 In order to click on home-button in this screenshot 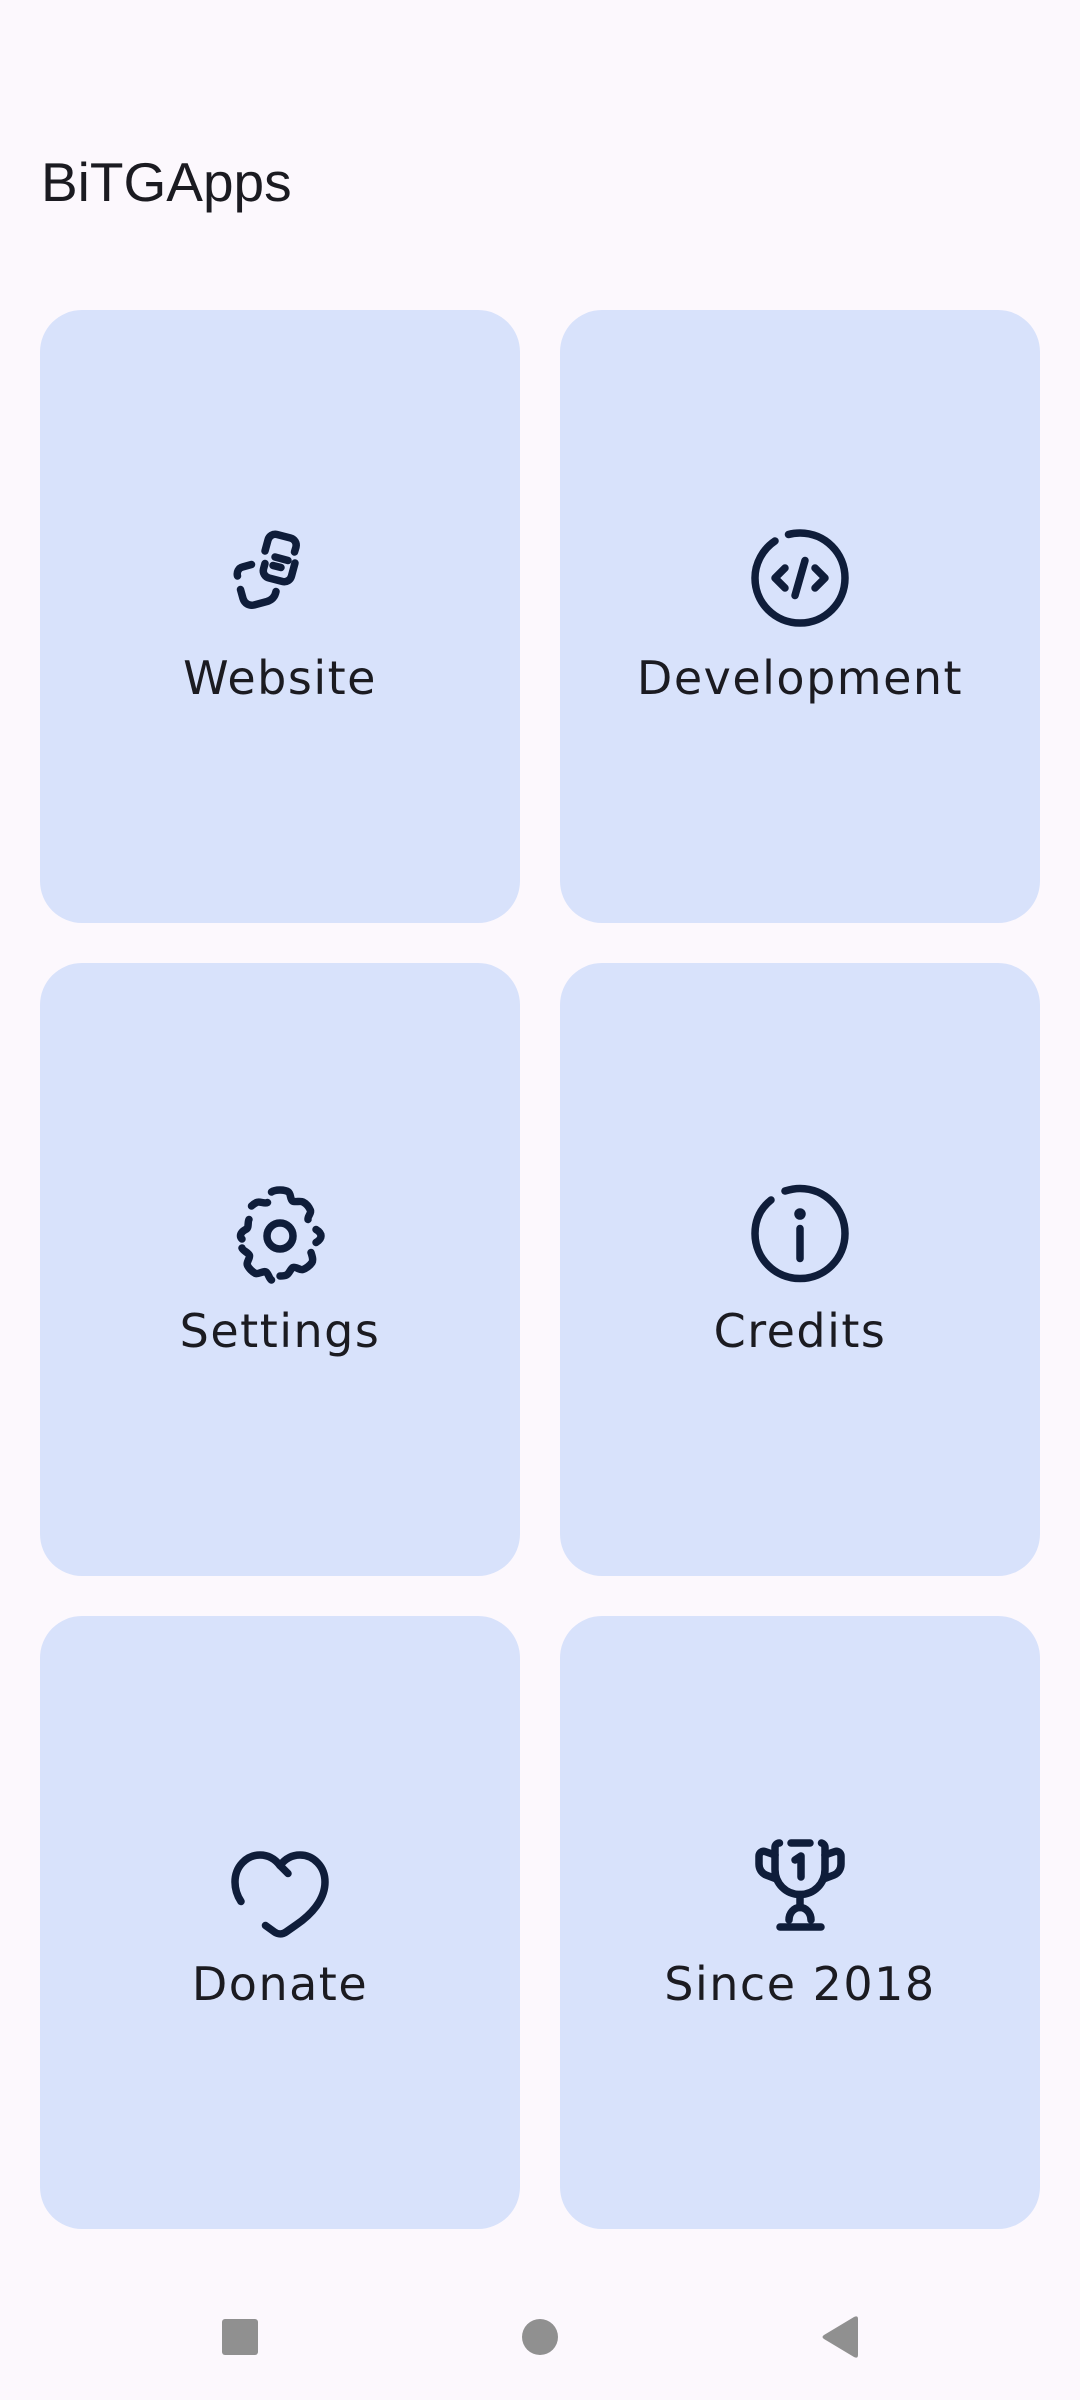, I will do `click(540, 2337)`.